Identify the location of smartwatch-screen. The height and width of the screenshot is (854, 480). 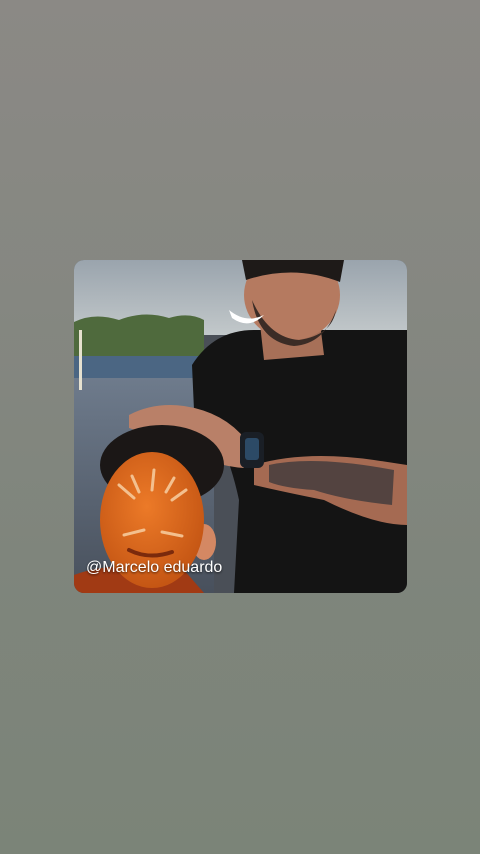
(252, 449).